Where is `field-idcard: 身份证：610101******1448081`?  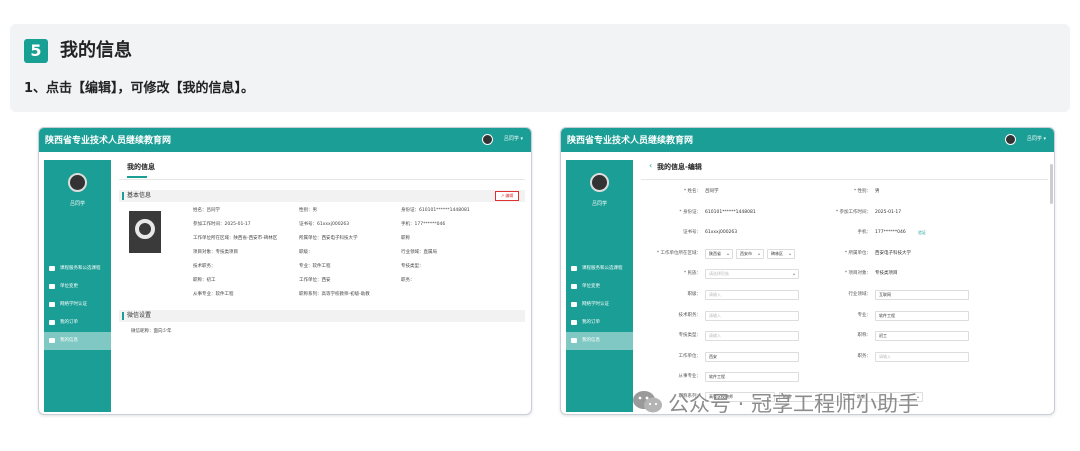 field-idcard: 身份证：610101******1448081 is located at coordinates (435, 210).